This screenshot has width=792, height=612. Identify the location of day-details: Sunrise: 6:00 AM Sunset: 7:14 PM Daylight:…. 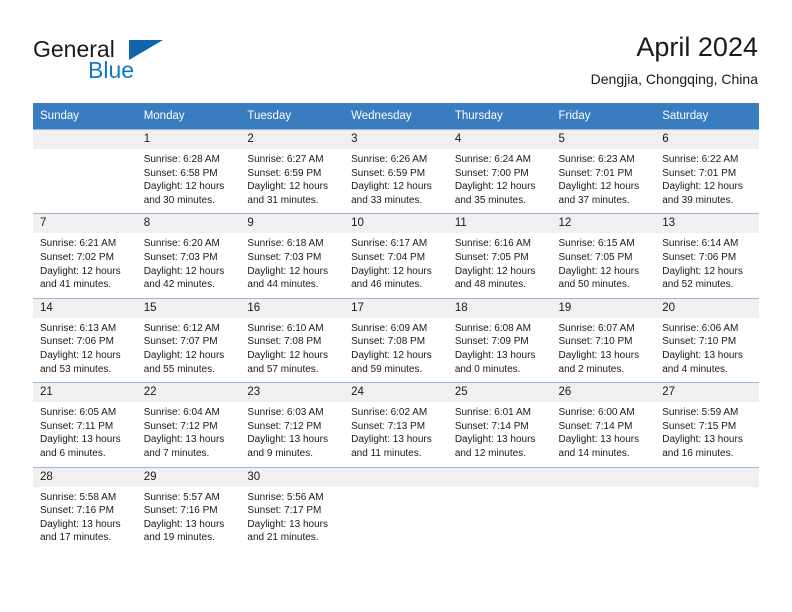
(604, 434).